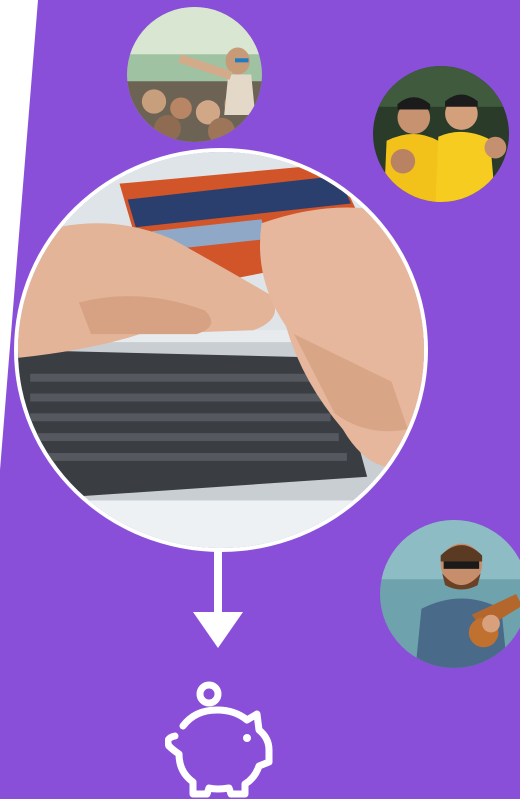  Describe the element at coordinates (194, 74) in the screenshot. I see `festival-crowd-photo` at that location.